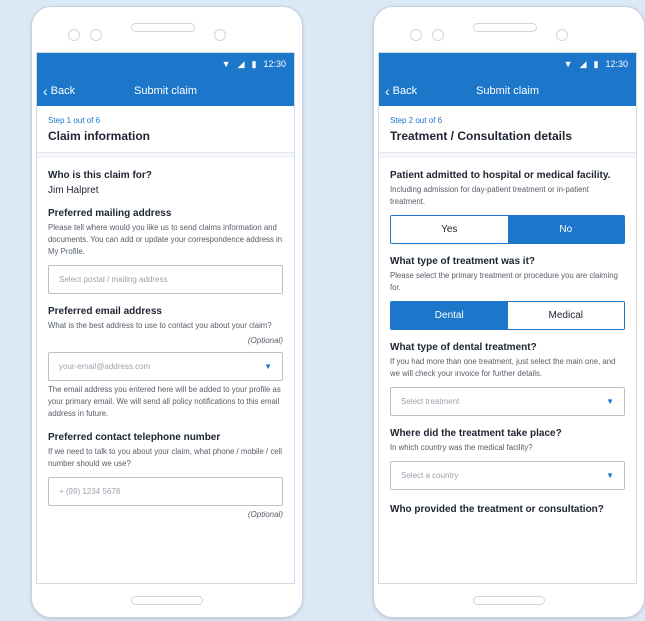  What do you see at coordinates (100, 175) in the screenshot?
I see `who-question: Who is this claim for?` at bounding box center [100, 175].